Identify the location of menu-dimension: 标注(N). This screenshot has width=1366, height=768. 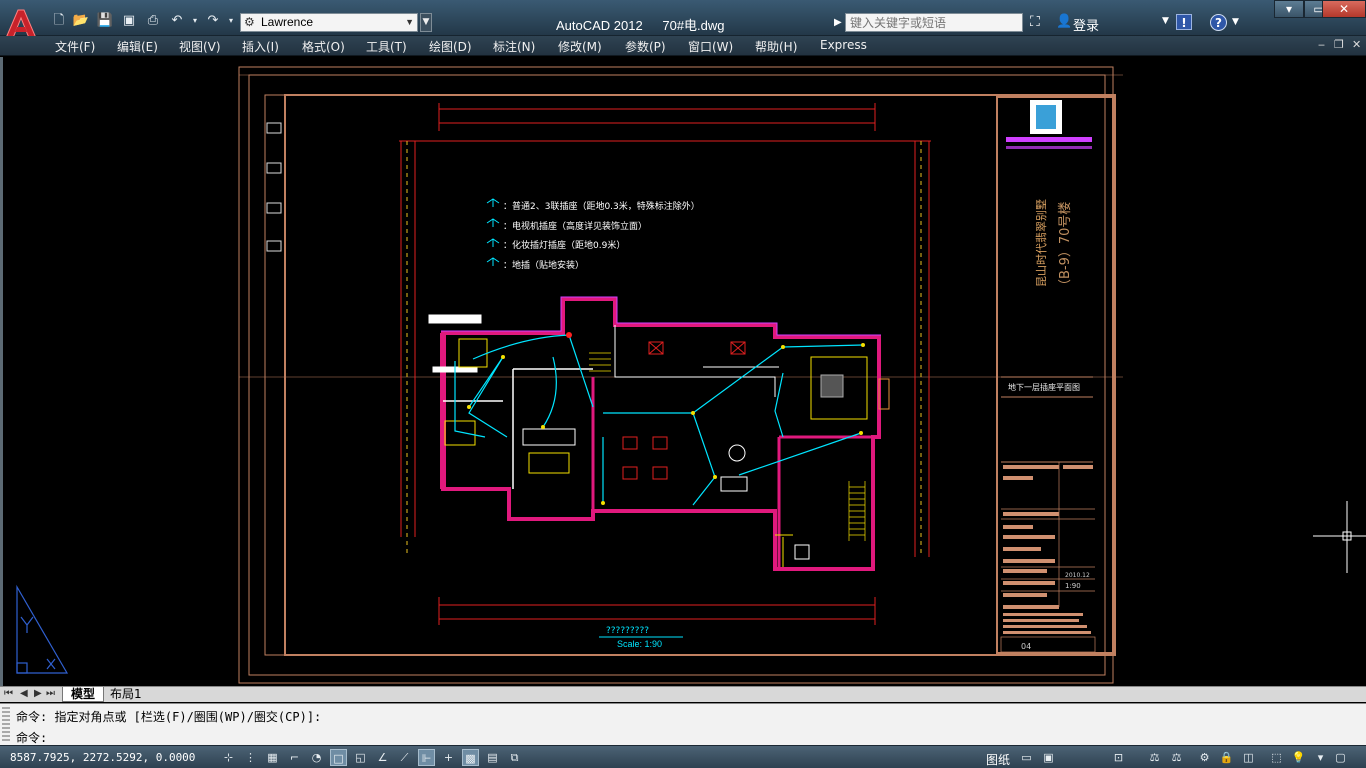
(514, 46).